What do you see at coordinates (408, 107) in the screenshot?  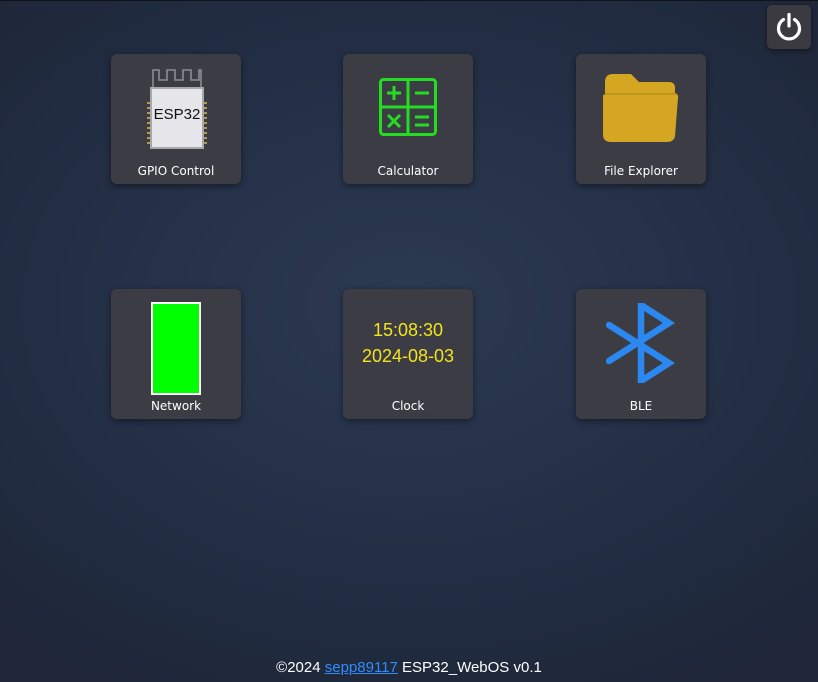 I see `calculator-icon` at bounding box center [408, 107].